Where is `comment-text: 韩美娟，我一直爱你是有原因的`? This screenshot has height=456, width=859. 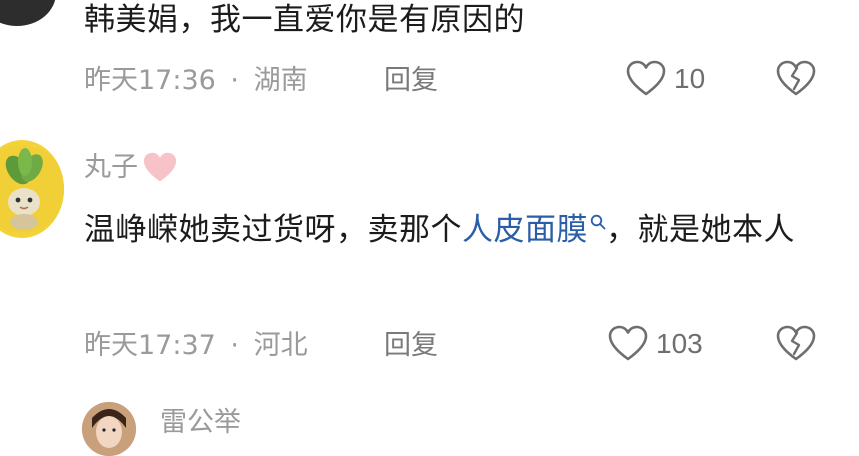
comment-text: 韩美娟，我一直爱你是有原因的 is located at coordinates (304, 20).